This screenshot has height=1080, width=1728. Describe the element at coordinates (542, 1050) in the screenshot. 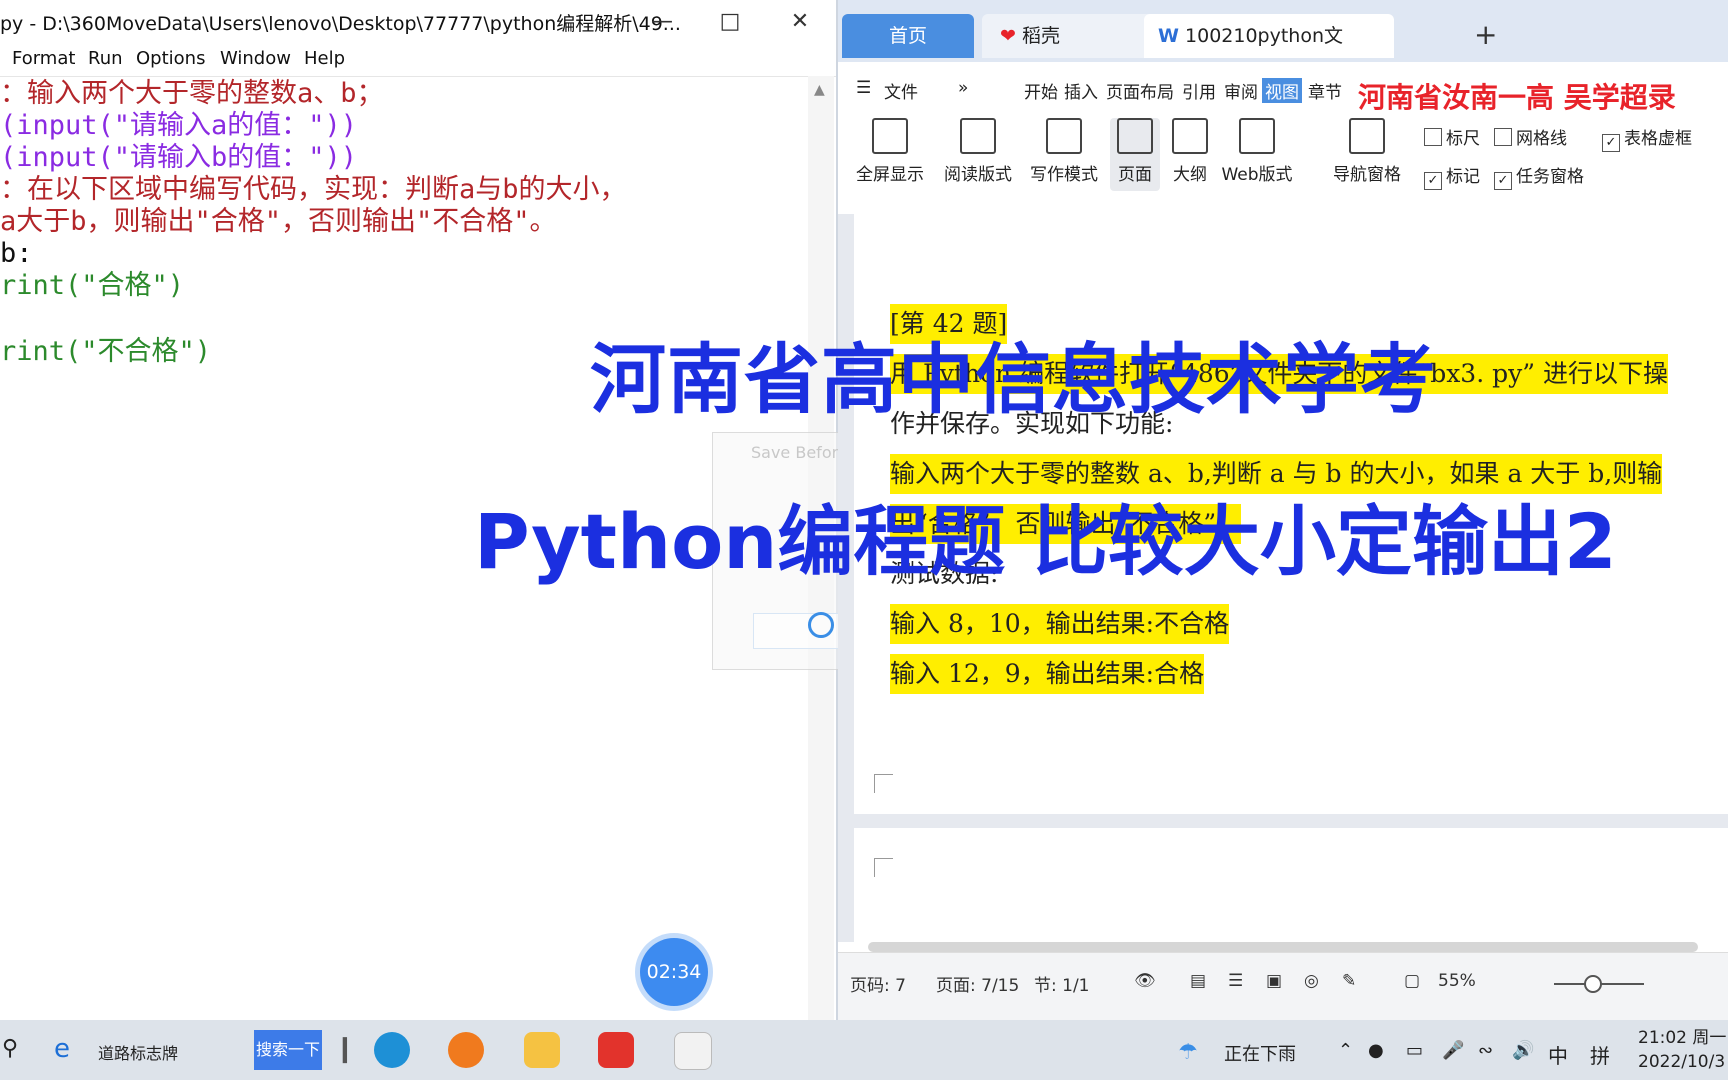

I see `file-explorer-icon` at that location.